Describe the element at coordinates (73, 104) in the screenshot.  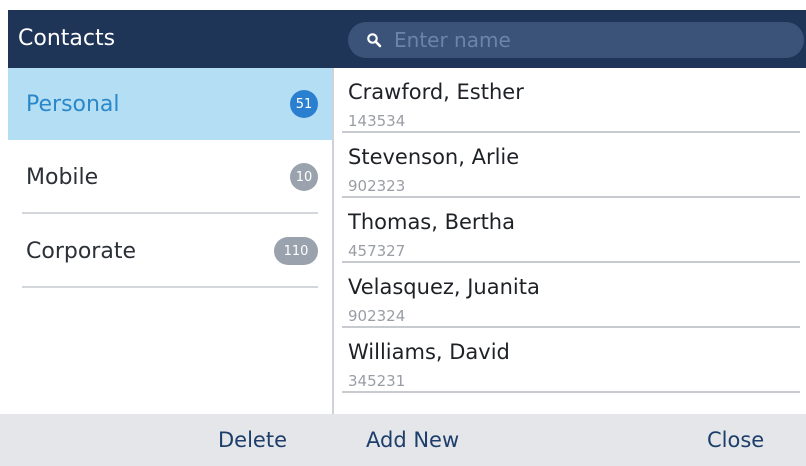
I see `folder-label: Personal` at that location.